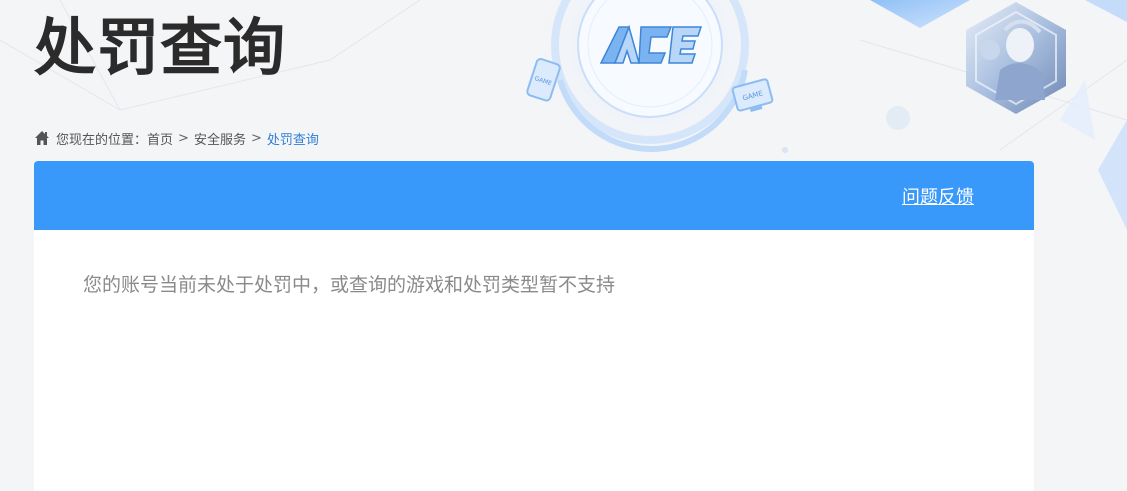 The width and height of the screenshot is (1127, 491). Describe the element at coordinates (42, 138) in the screenshot. I see `home-icon` at that location.